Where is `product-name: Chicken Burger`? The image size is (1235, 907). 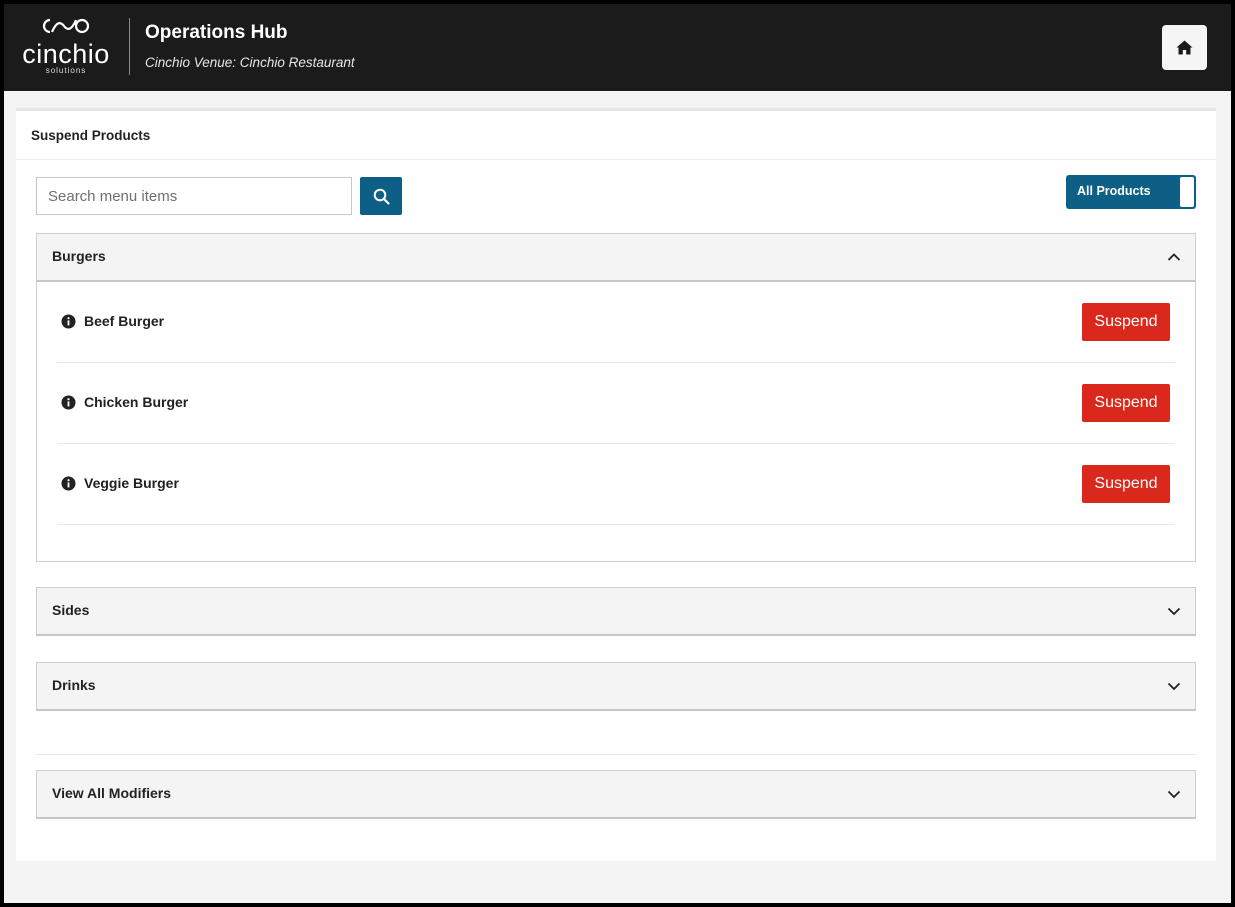
product-name: Chicken Burger is located at coordinates (136, 402).